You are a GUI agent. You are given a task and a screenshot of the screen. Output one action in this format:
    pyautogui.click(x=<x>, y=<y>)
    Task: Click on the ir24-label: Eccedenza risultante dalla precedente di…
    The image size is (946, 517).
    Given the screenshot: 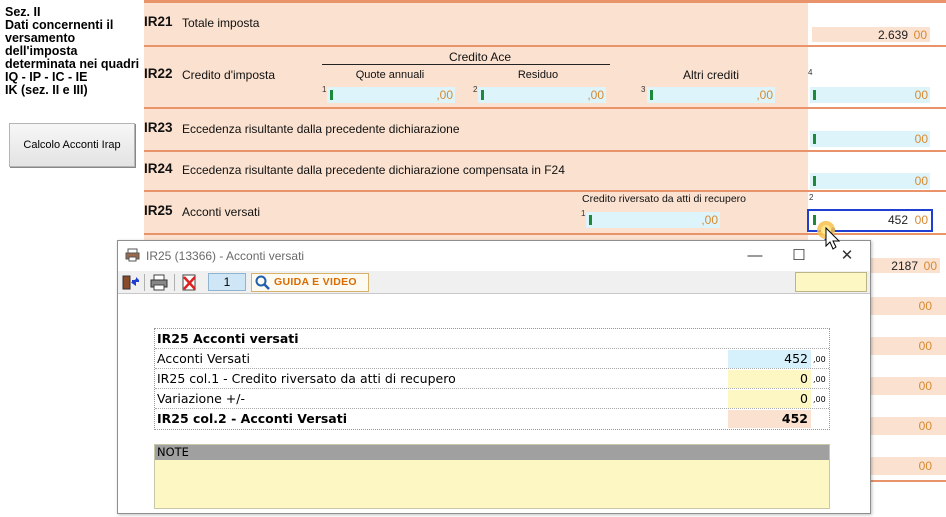 What is the action you would take?
    pyautogui.click(x=373, y=170)
    